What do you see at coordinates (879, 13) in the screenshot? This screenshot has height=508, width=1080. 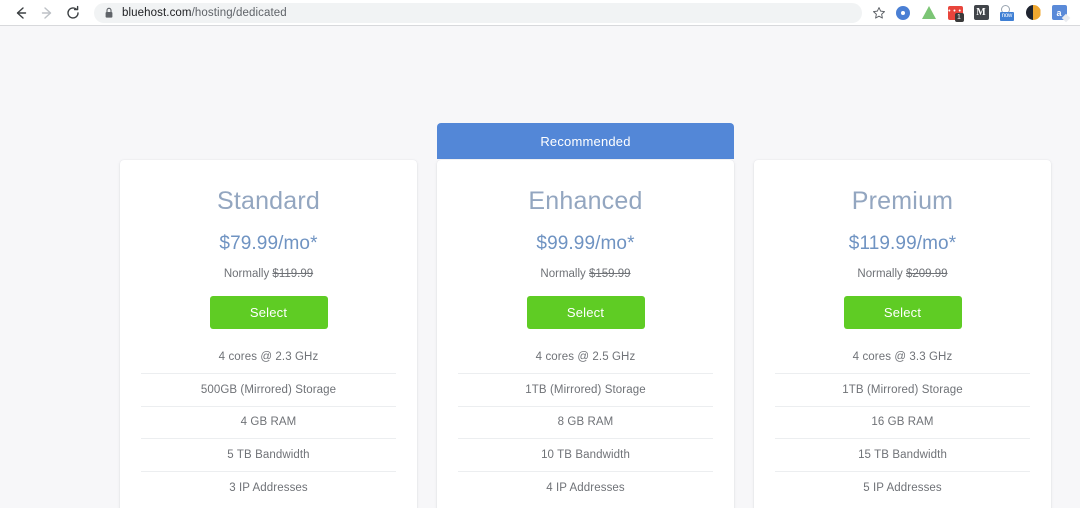 I see `bookmark-star-icon` at bounding box center [879, 13].